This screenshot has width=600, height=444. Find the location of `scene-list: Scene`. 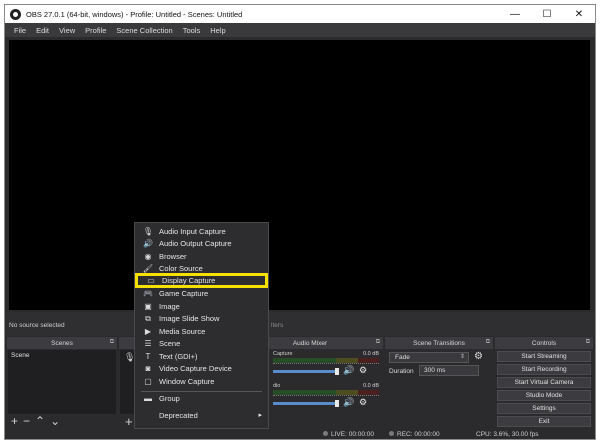

scene-list: Scene is located at coordinates (62, 382).